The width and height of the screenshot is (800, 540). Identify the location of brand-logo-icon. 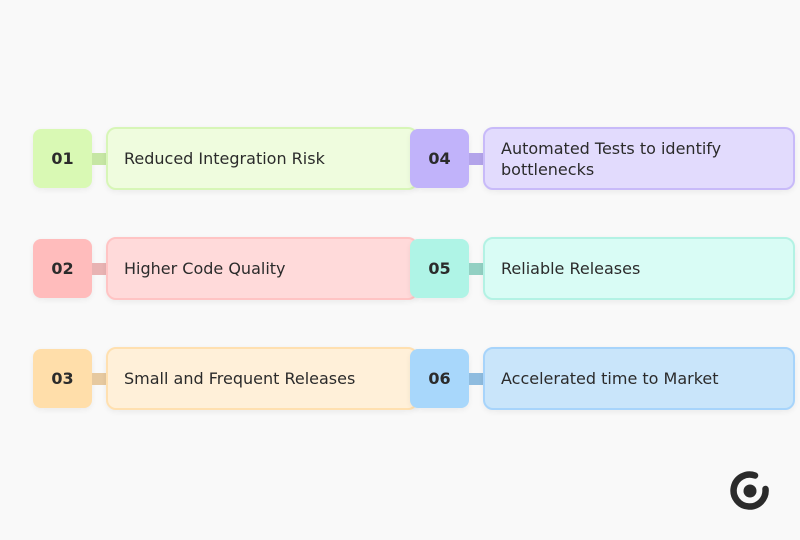
(749, 490).